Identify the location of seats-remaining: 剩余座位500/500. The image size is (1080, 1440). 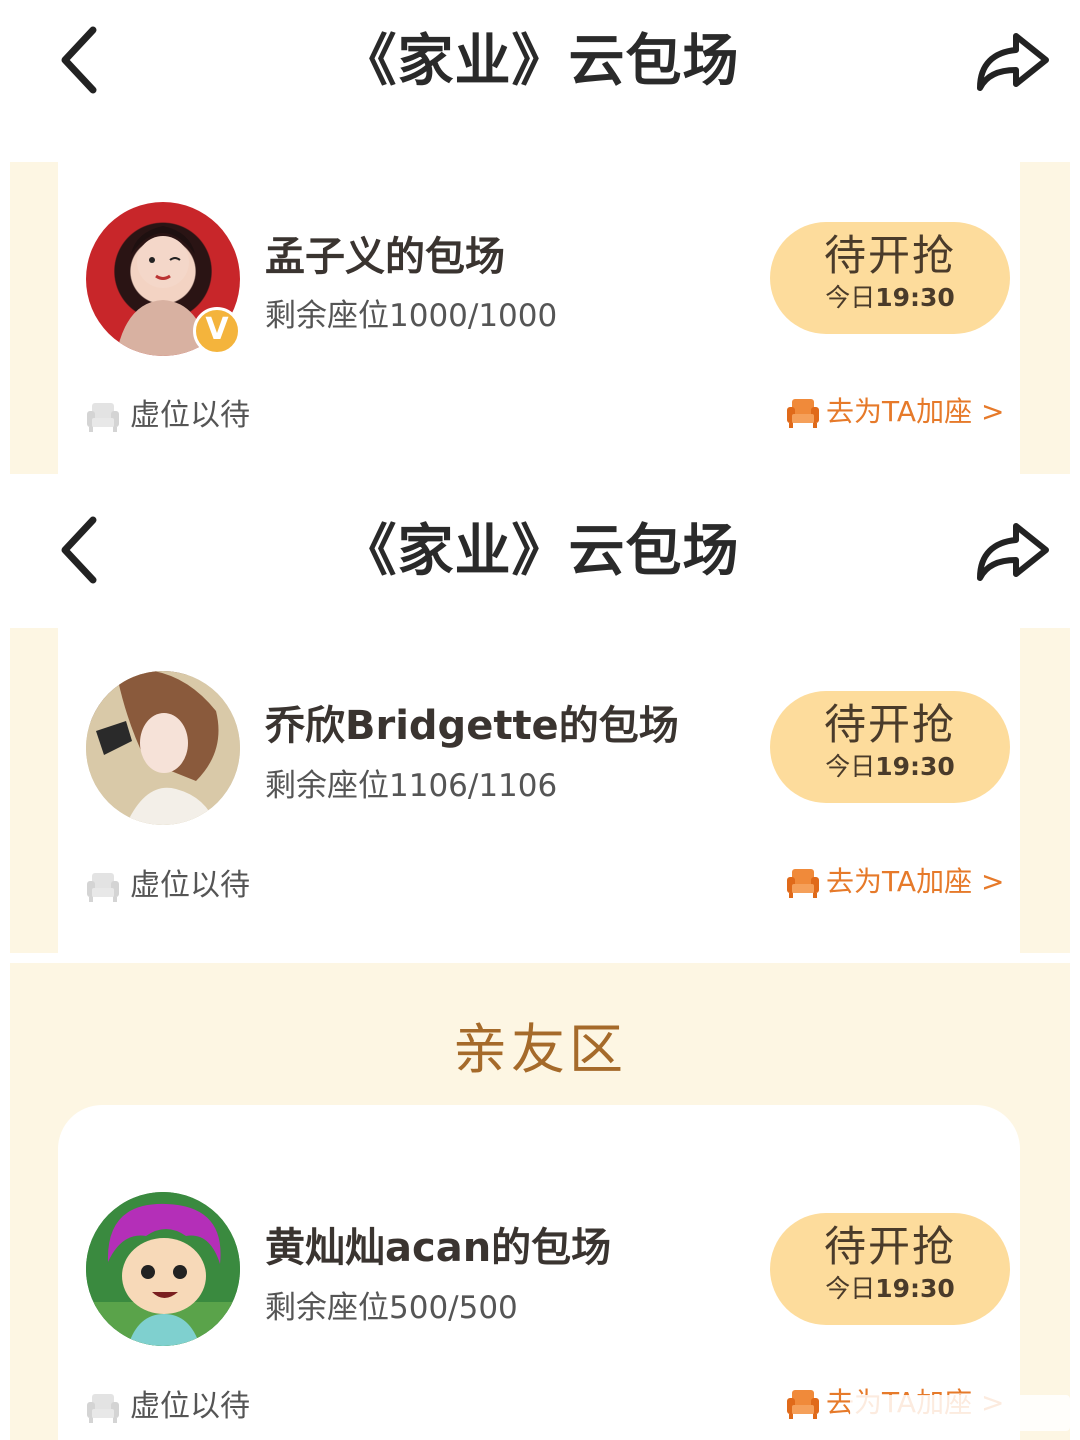
(391, 1308).